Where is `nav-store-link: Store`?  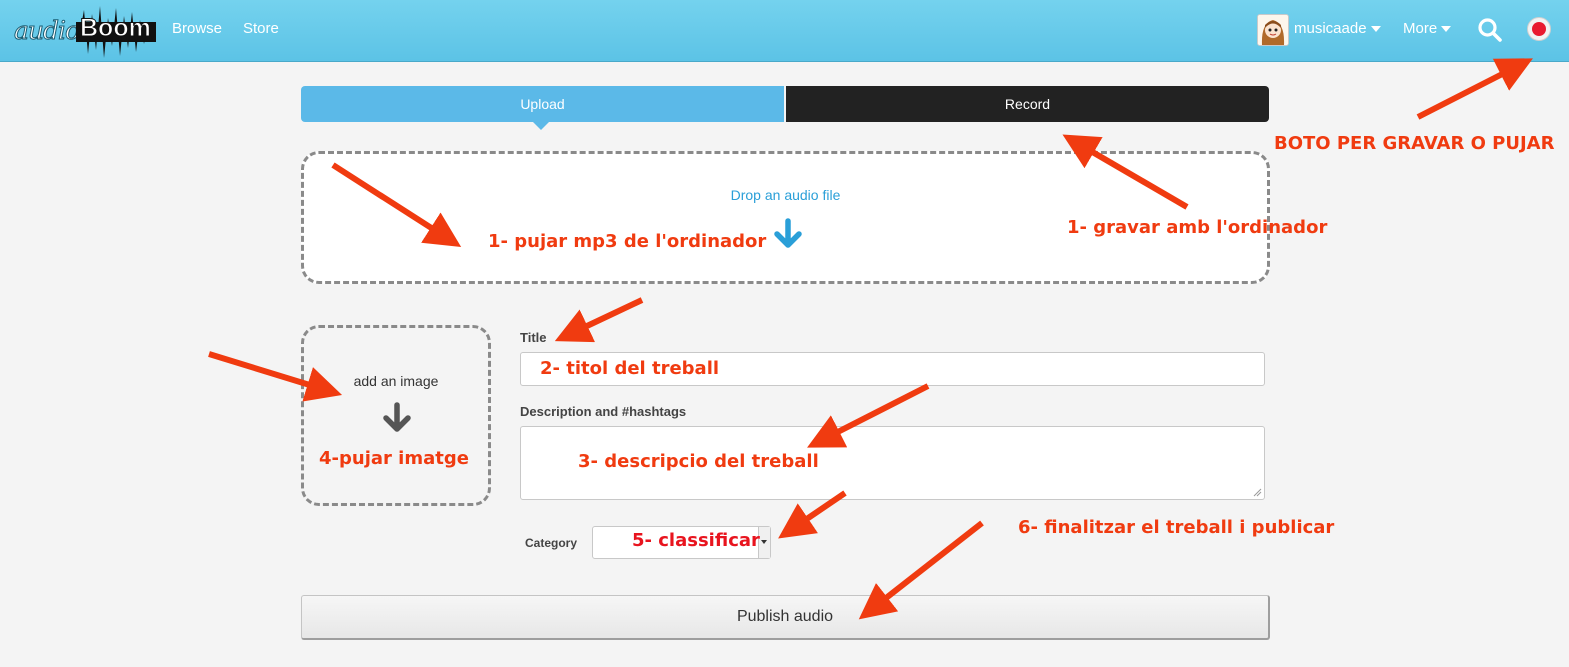 nav-store-link: Store is located at coordinates (261, 28).